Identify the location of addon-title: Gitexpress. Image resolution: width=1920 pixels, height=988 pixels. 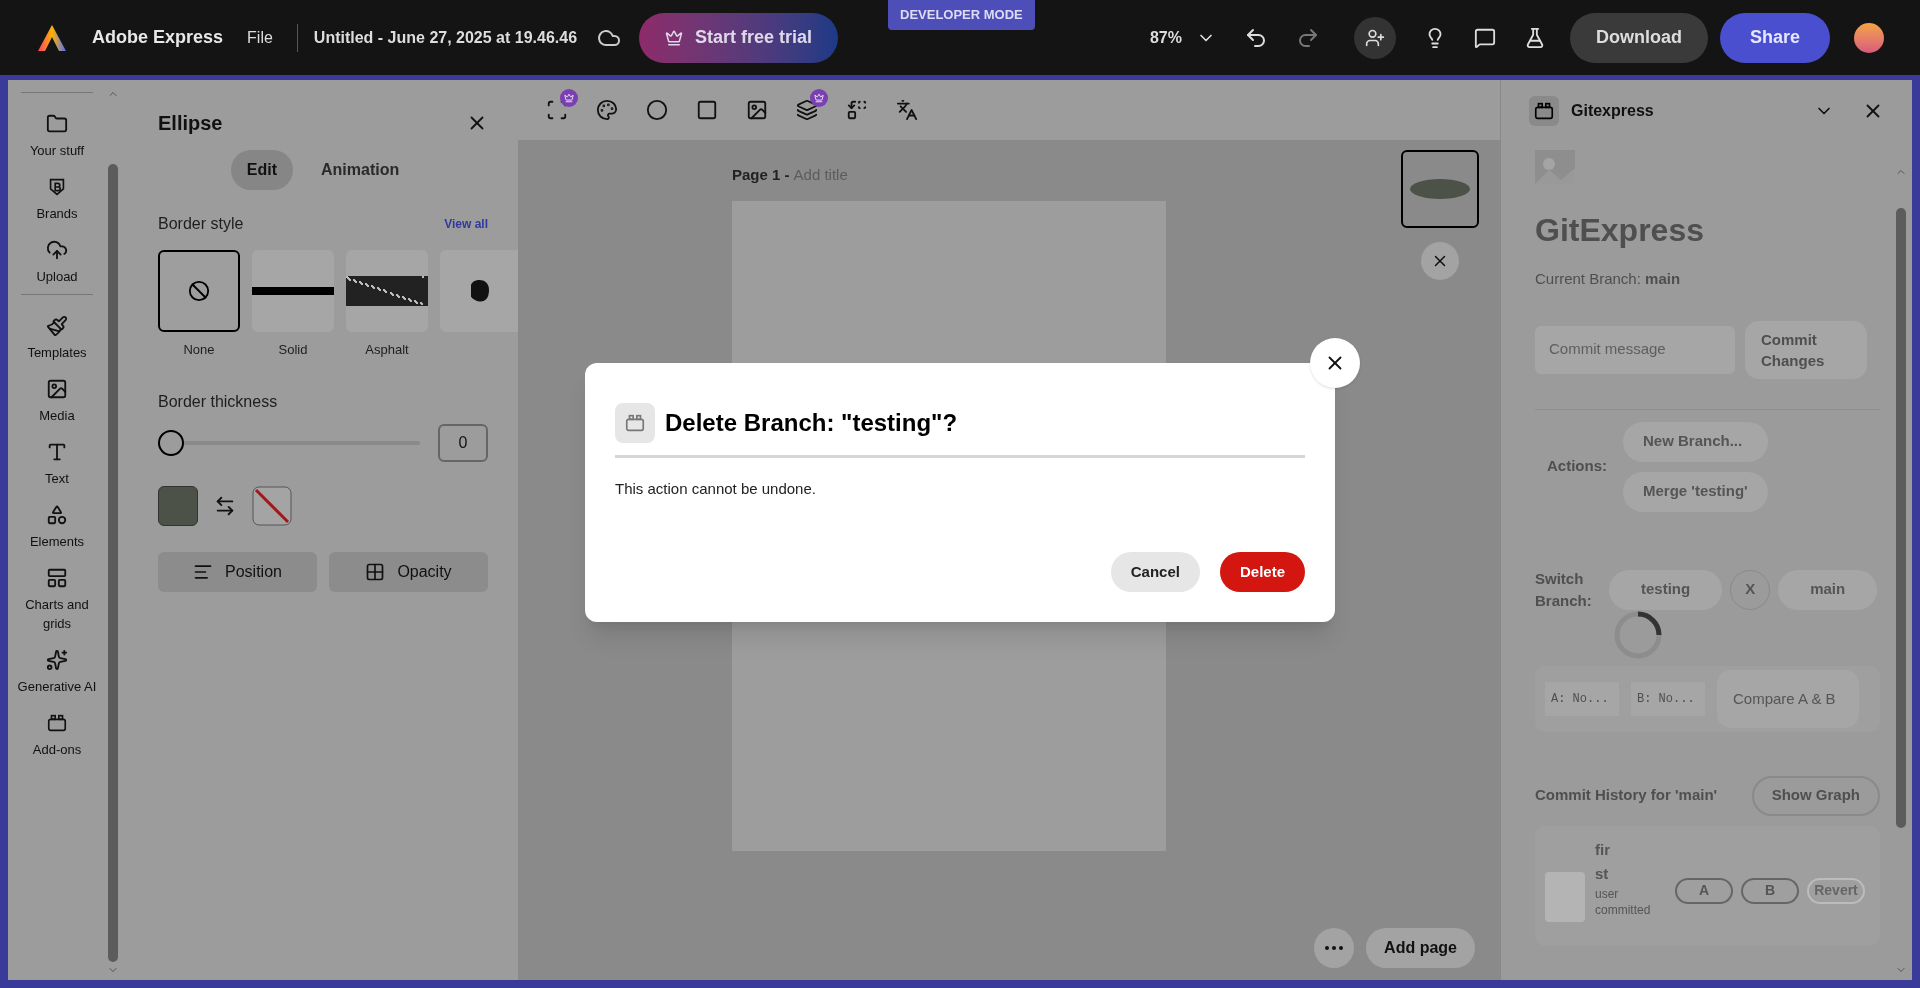
(1612, 111).